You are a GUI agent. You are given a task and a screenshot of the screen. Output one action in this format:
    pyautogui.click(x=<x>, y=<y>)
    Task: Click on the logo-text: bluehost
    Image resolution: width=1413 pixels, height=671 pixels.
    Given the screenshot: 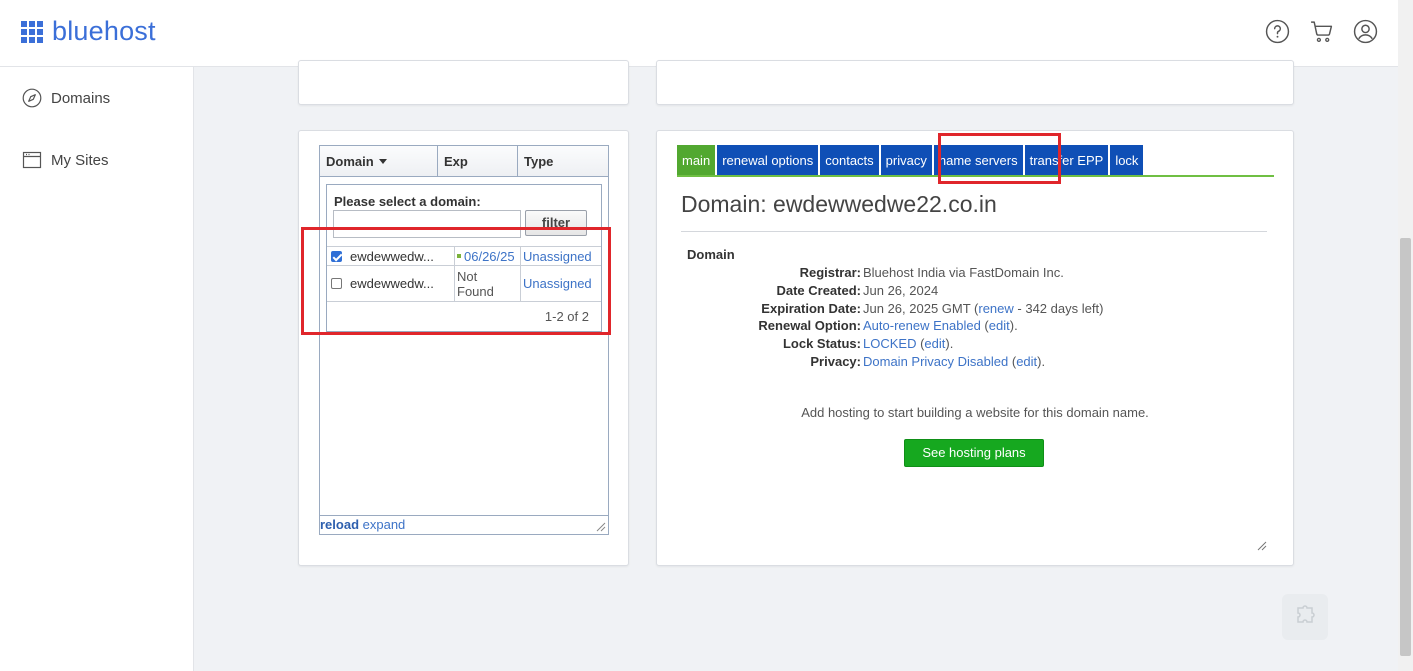 What is the action you would take?
    pyautogui.click(x=104, y=31)
    